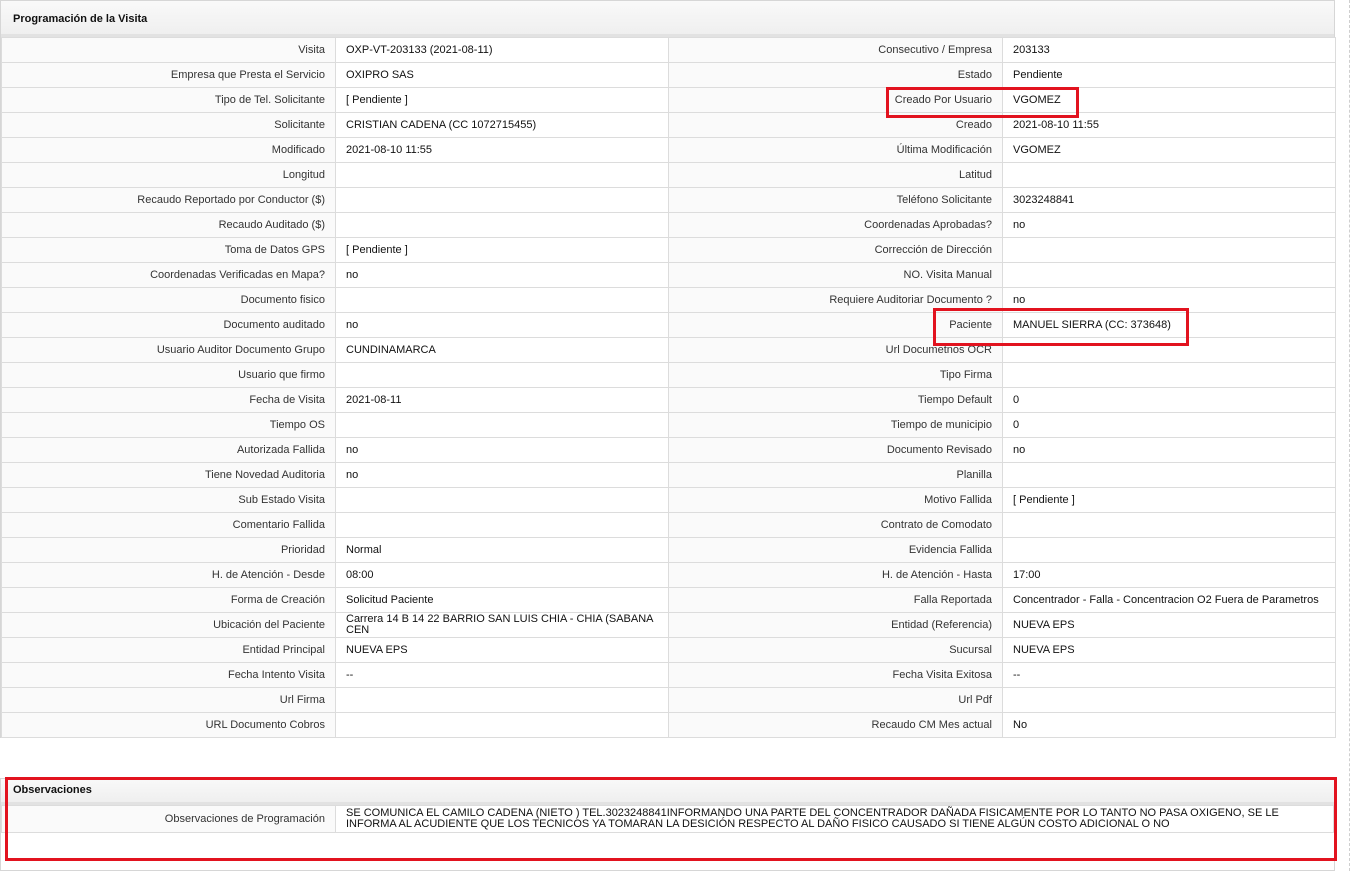 The width and height of the screenshot is (1358, 871). I want to click on field-label: Coordenadas Verificadas en Mapa?, so click(168, 275).